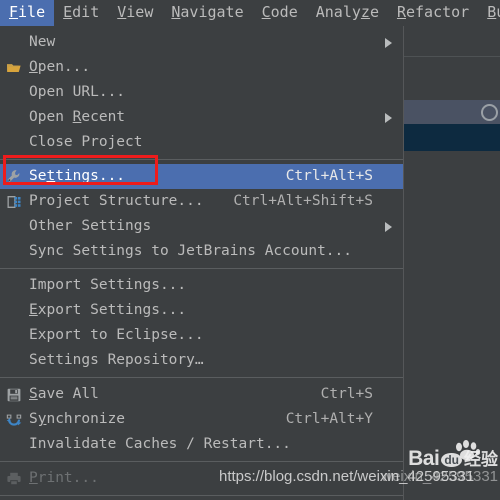 Image resolution: width=500 pixels, height=500 pixels. Describe the element at coordinates (90, 226) in the screenshot. I see `menu-item-label: Other Settings` at that location.